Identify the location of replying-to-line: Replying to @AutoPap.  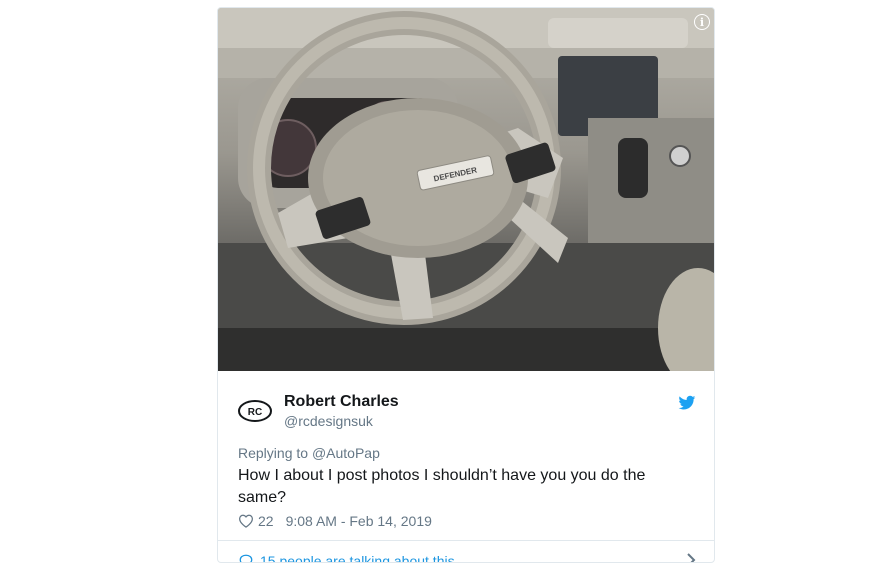
(309, 453).